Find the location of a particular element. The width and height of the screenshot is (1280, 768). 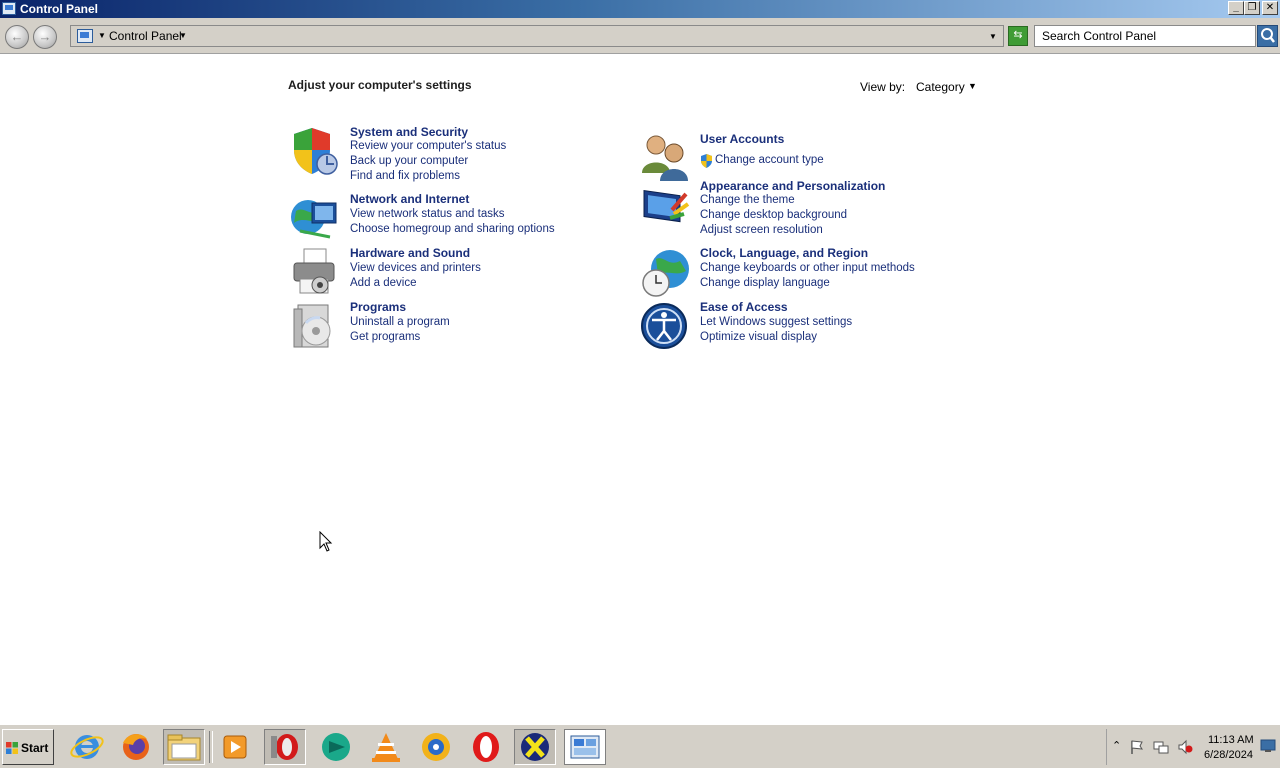

taskbar-separator is located at coordinates (211, 747).